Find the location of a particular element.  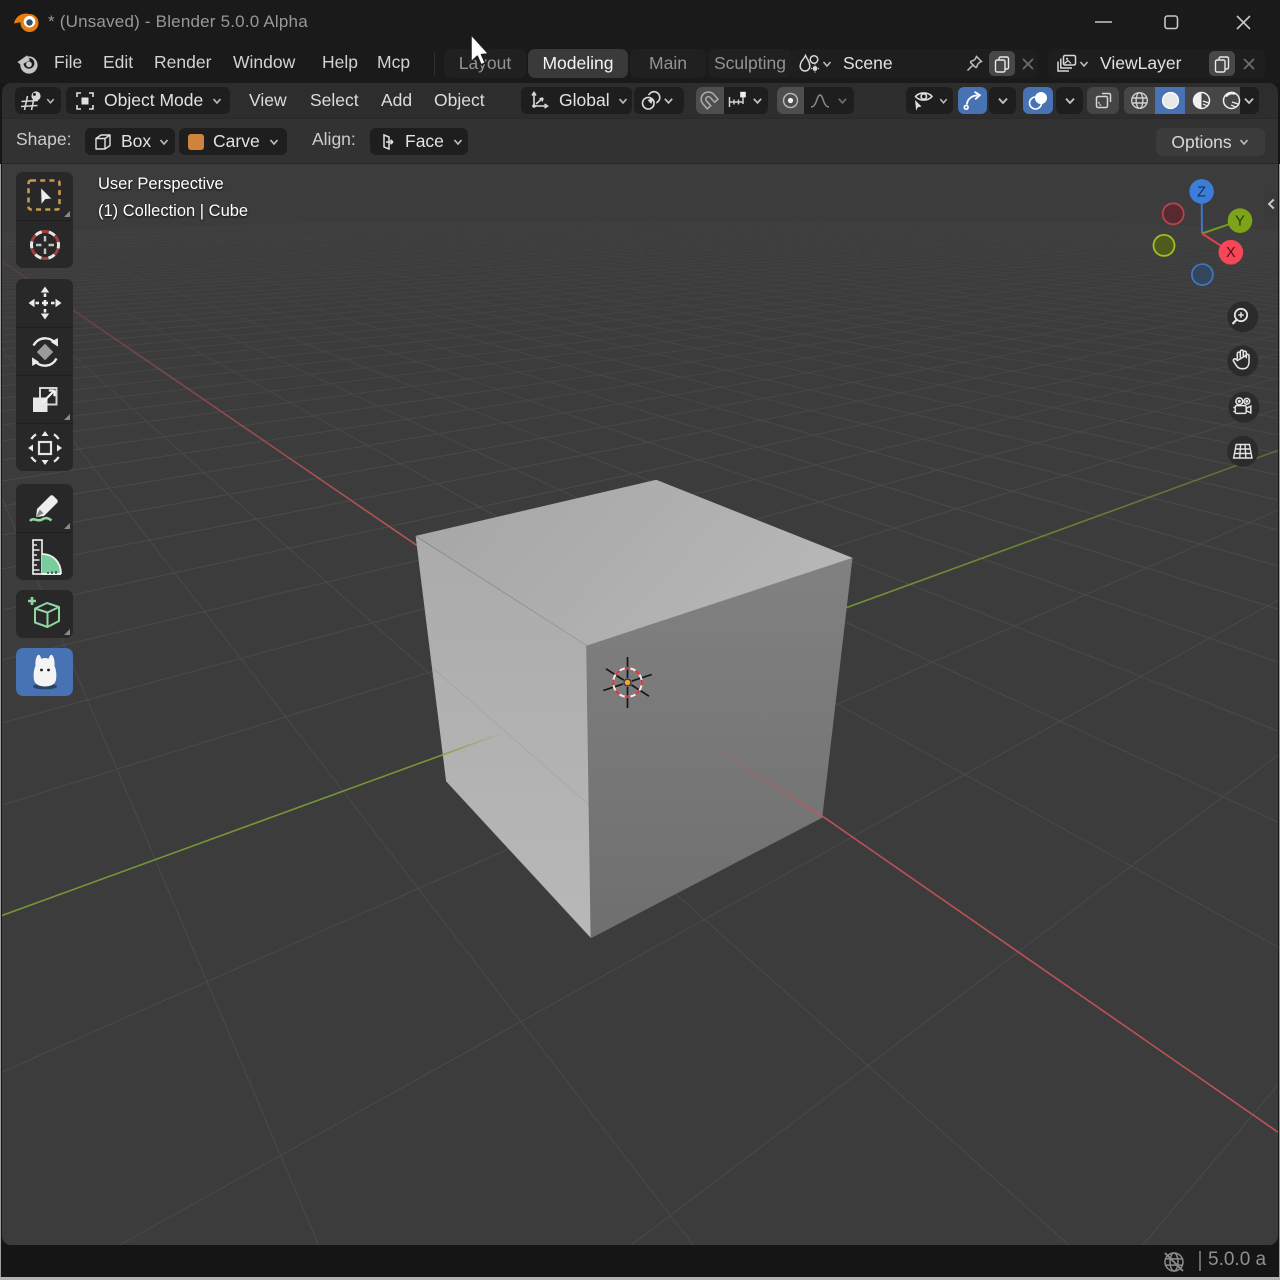

svg-text: Z is located at coordinates (1201, 192).